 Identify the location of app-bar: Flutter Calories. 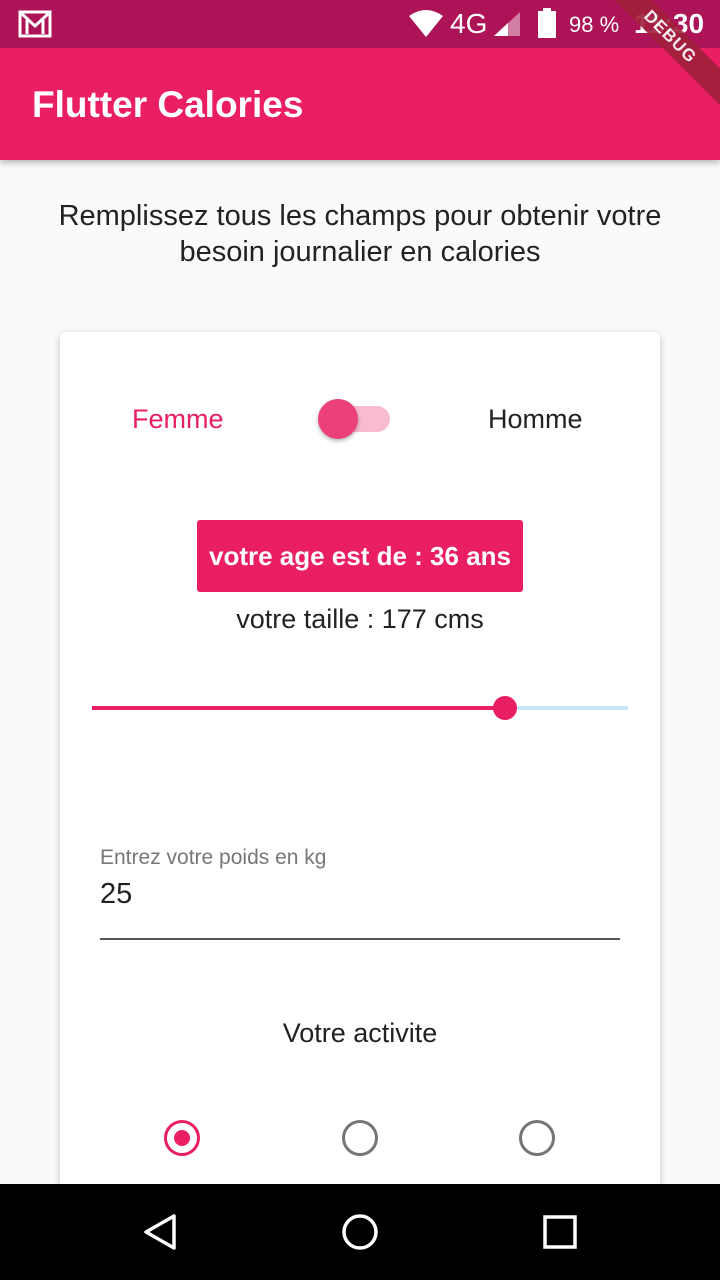
(360, 104).